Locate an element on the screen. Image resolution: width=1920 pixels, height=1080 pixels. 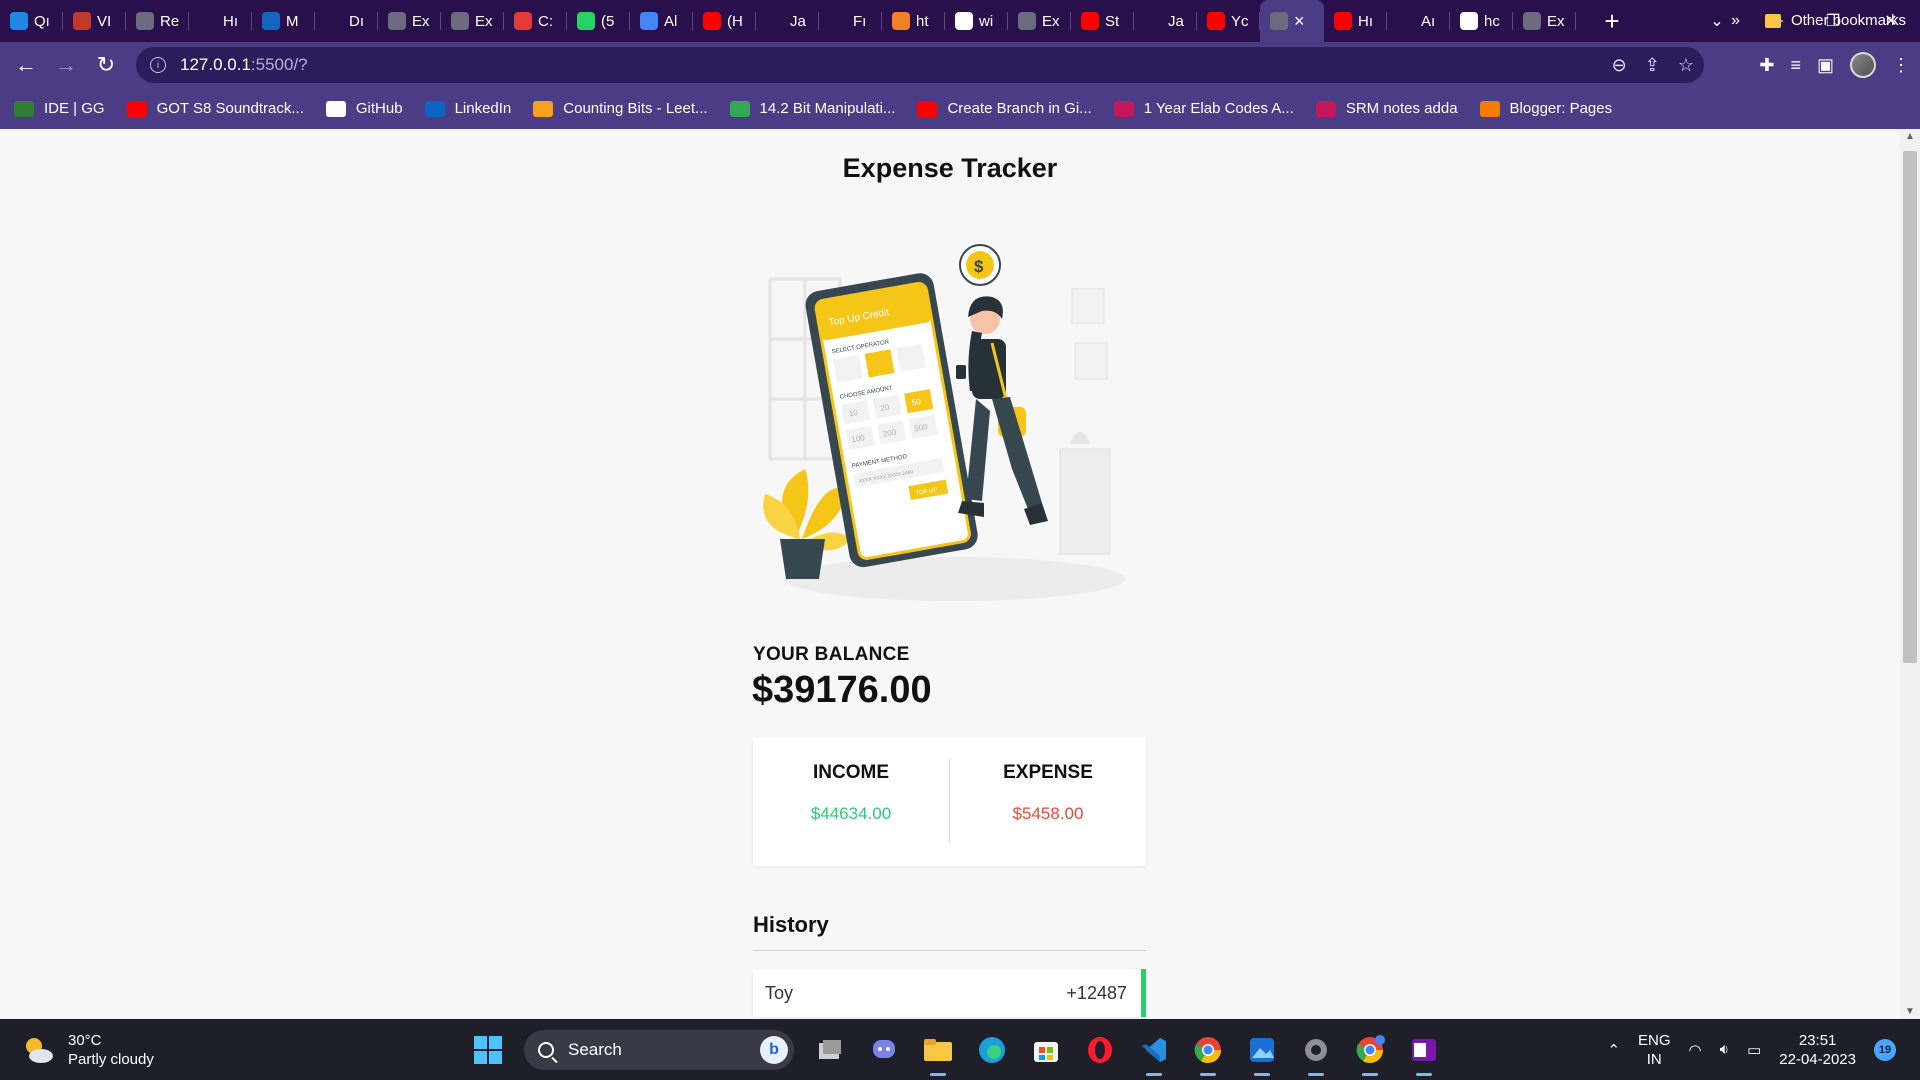
weather-widget: 30°C Partly cloudy is located at coordinates (88, 1050).